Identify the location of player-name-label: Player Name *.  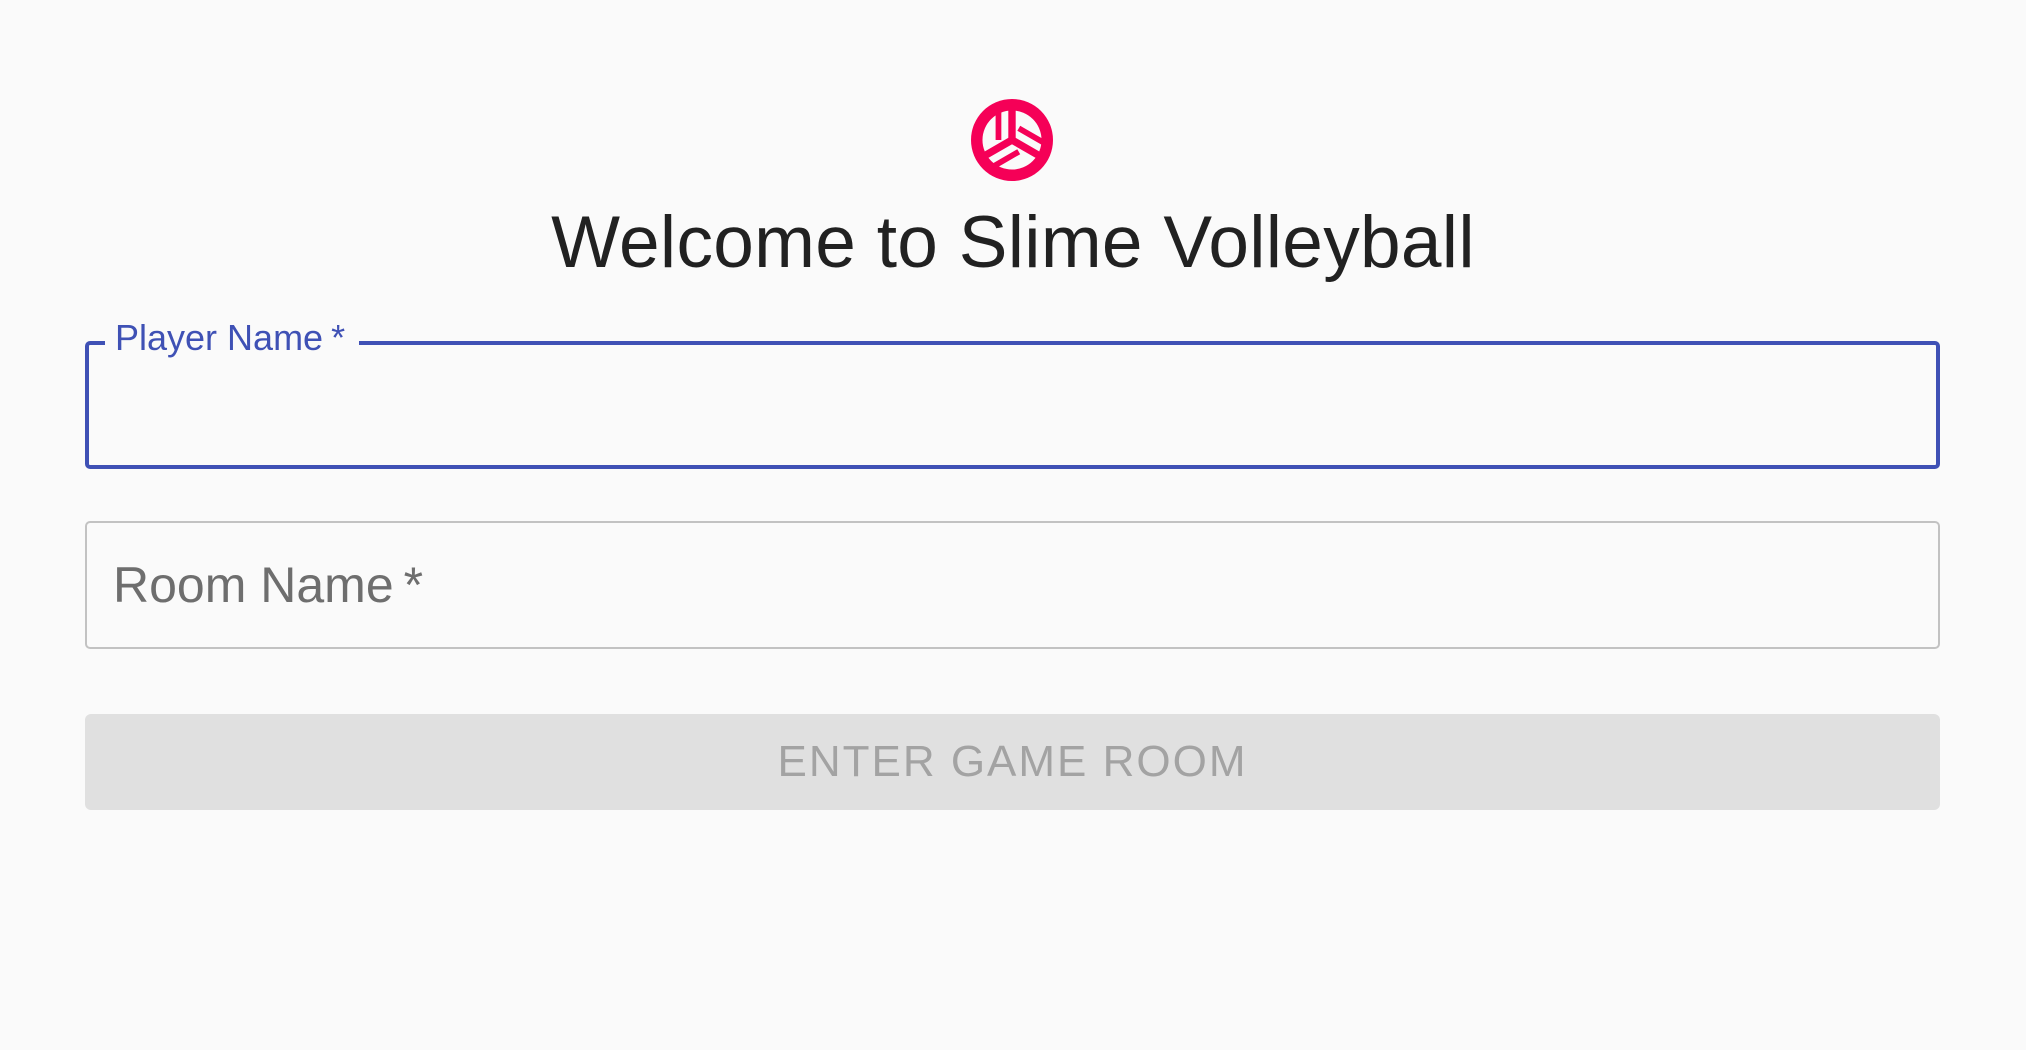
(232, 338).